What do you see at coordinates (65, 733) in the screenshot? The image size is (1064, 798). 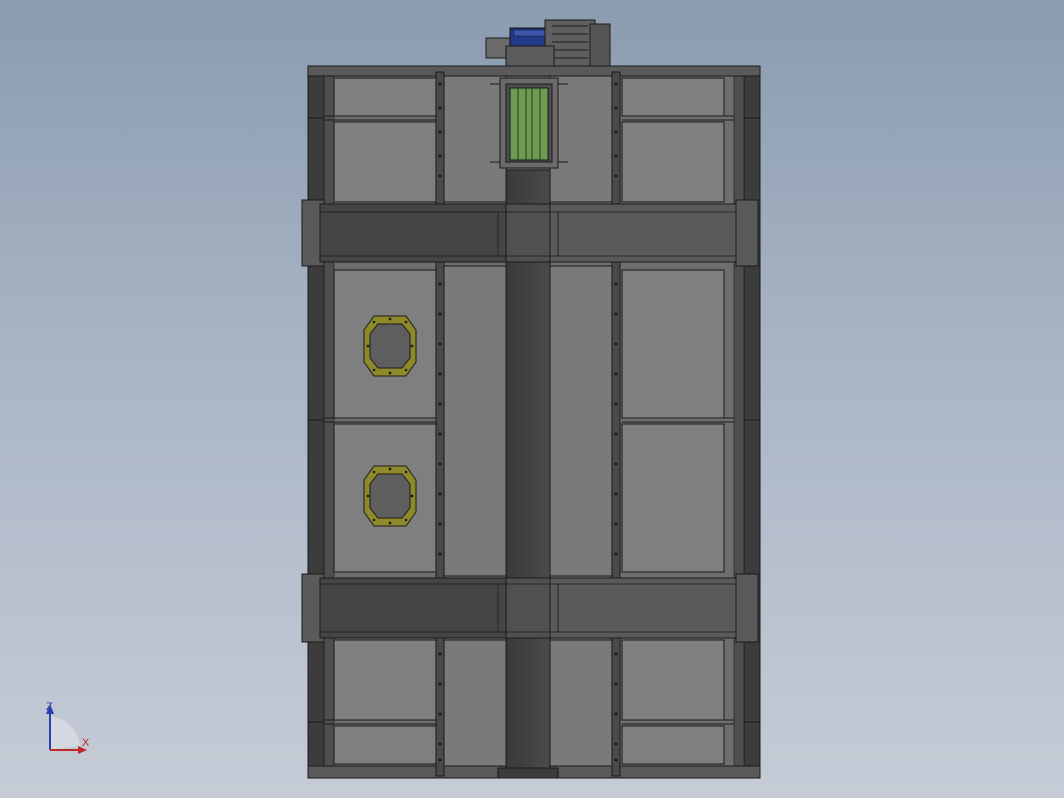 I see `triad-plane` at bounding box center [65, 733].